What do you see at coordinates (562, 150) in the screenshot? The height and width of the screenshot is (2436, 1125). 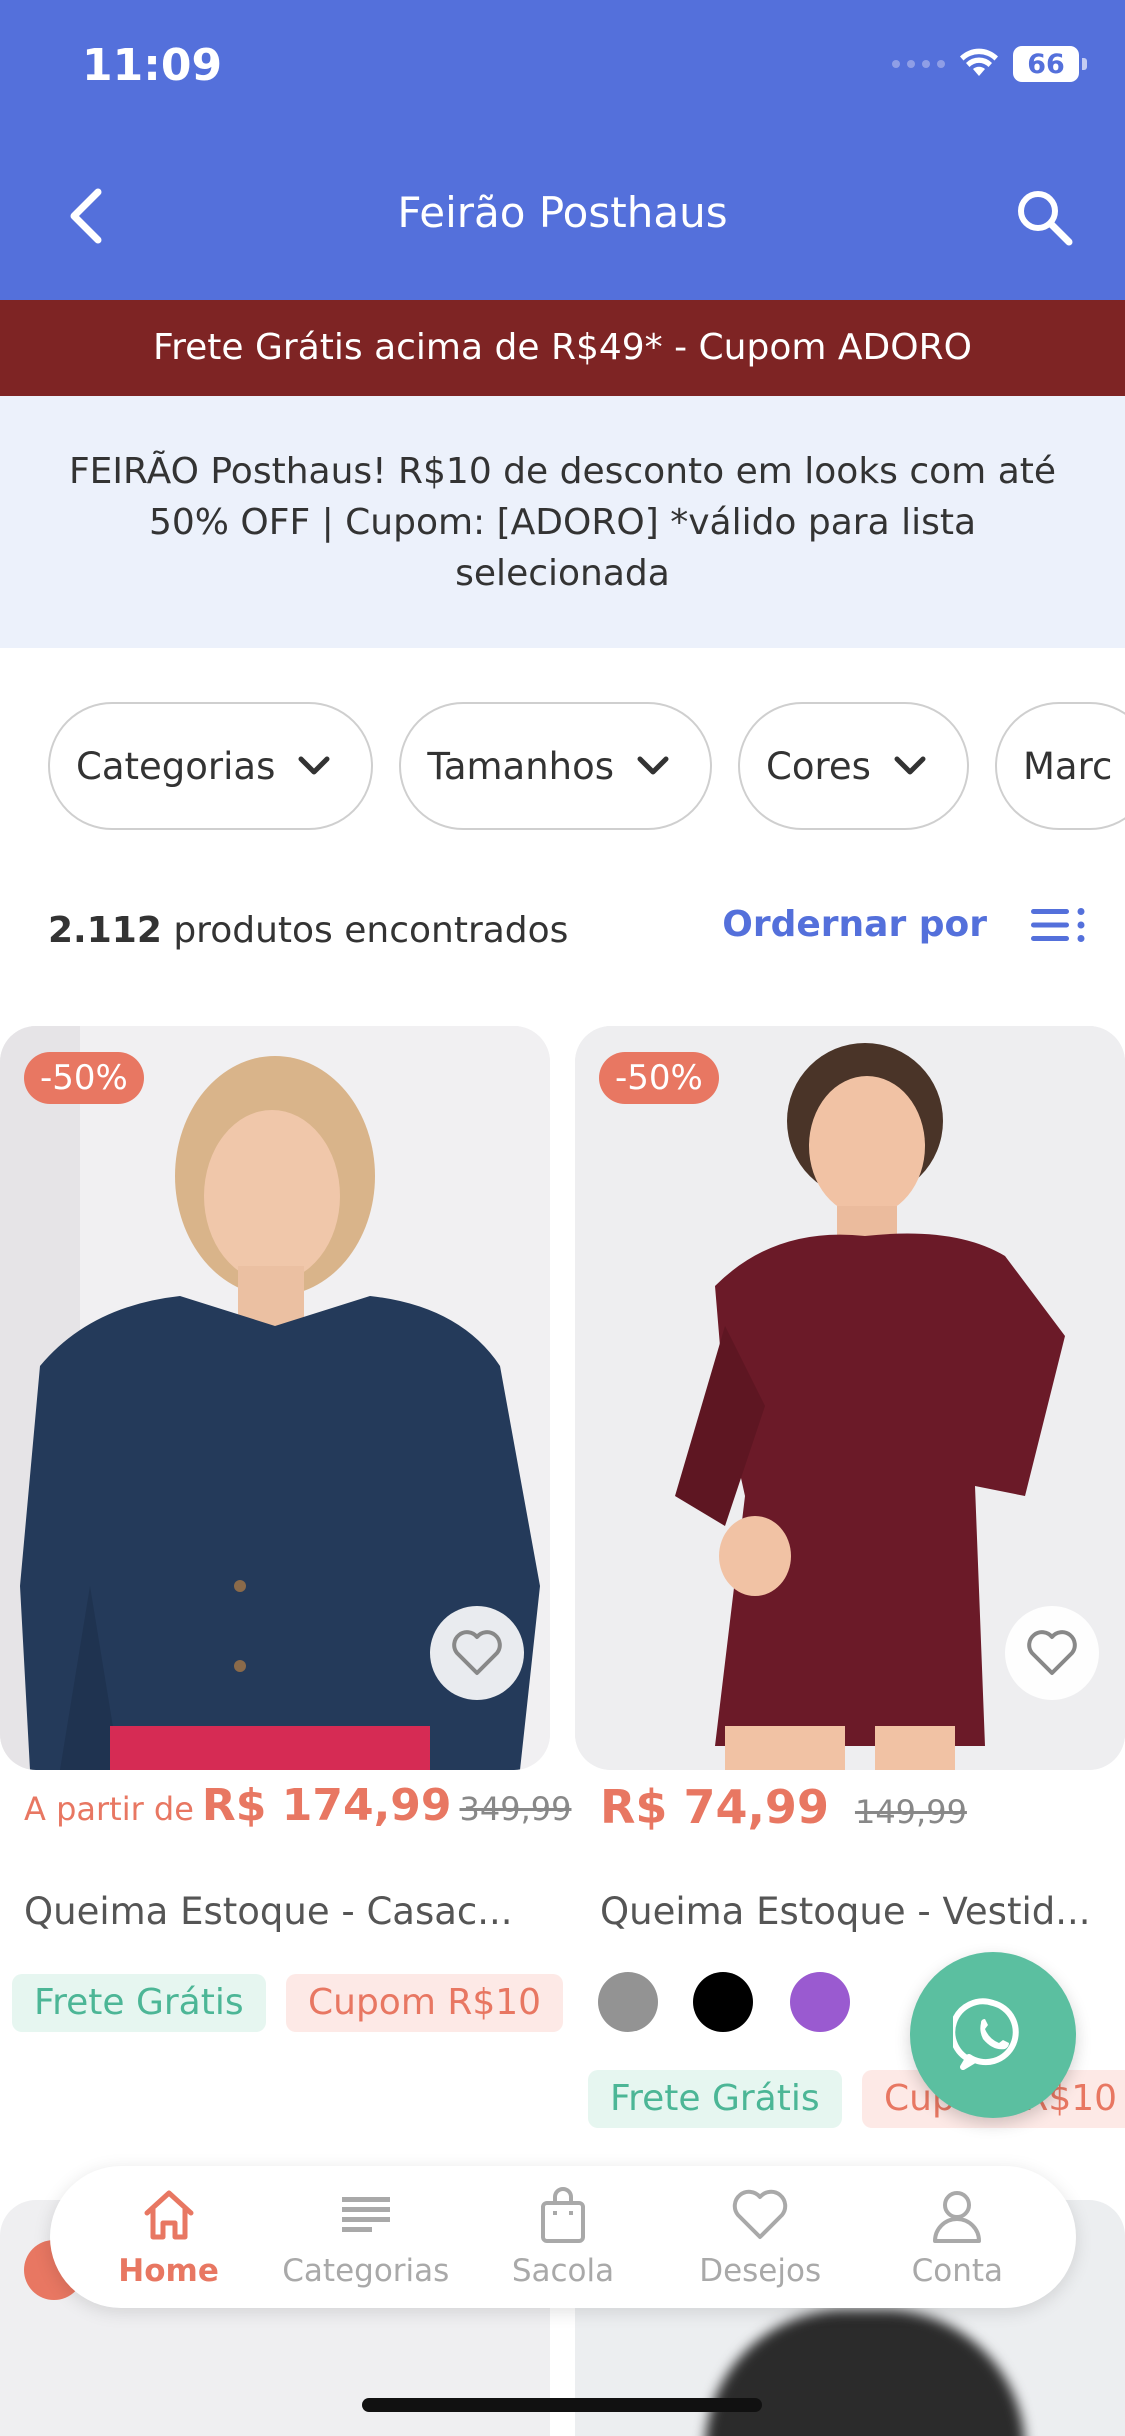 I see `app-header: 11:09 66 Feirão Posthaus` at bounding box center [562, 150].